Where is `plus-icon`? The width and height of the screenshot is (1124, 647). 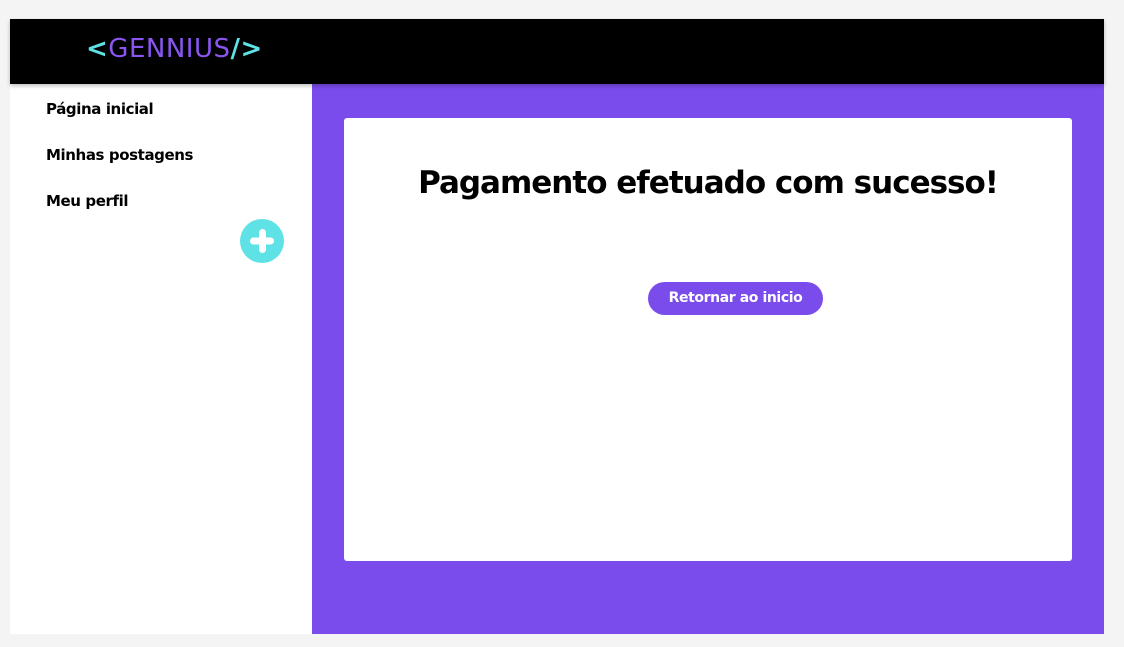 plus-icon is located at coordinates (262, 241).